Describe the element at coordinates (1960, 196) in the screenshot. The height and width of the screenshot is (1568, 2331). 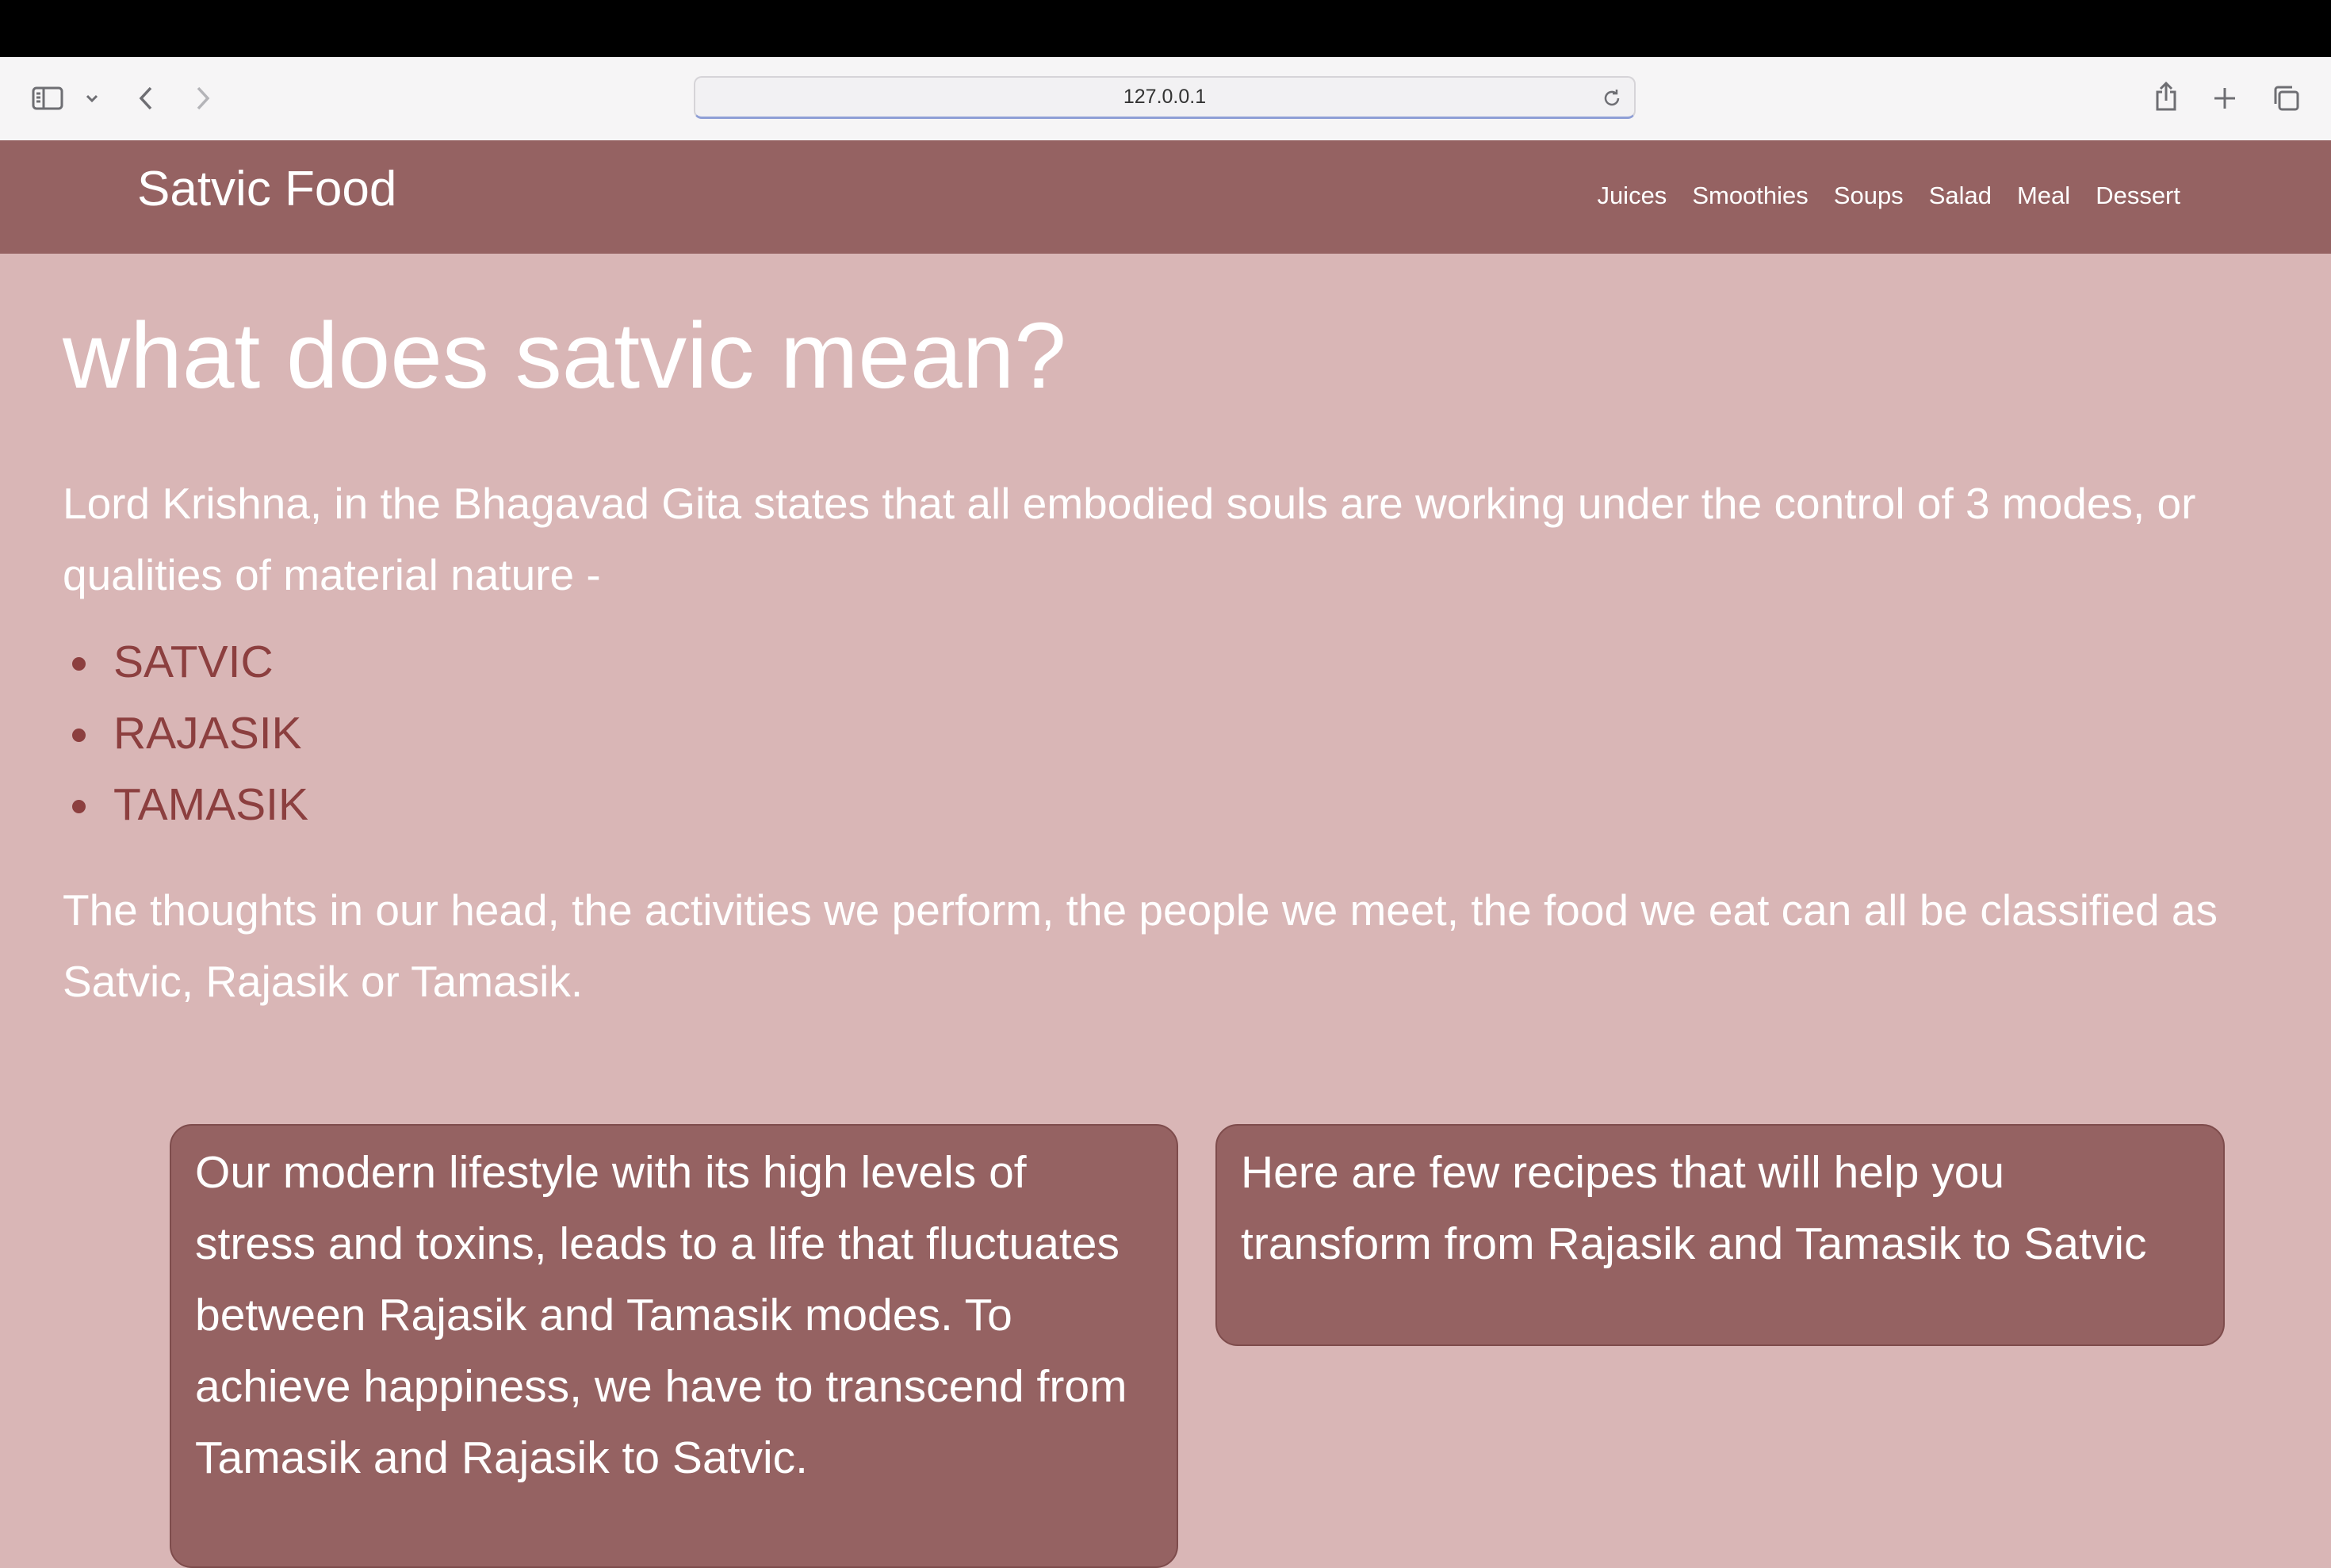
I see `nav-link-salad: Salad` at that location.